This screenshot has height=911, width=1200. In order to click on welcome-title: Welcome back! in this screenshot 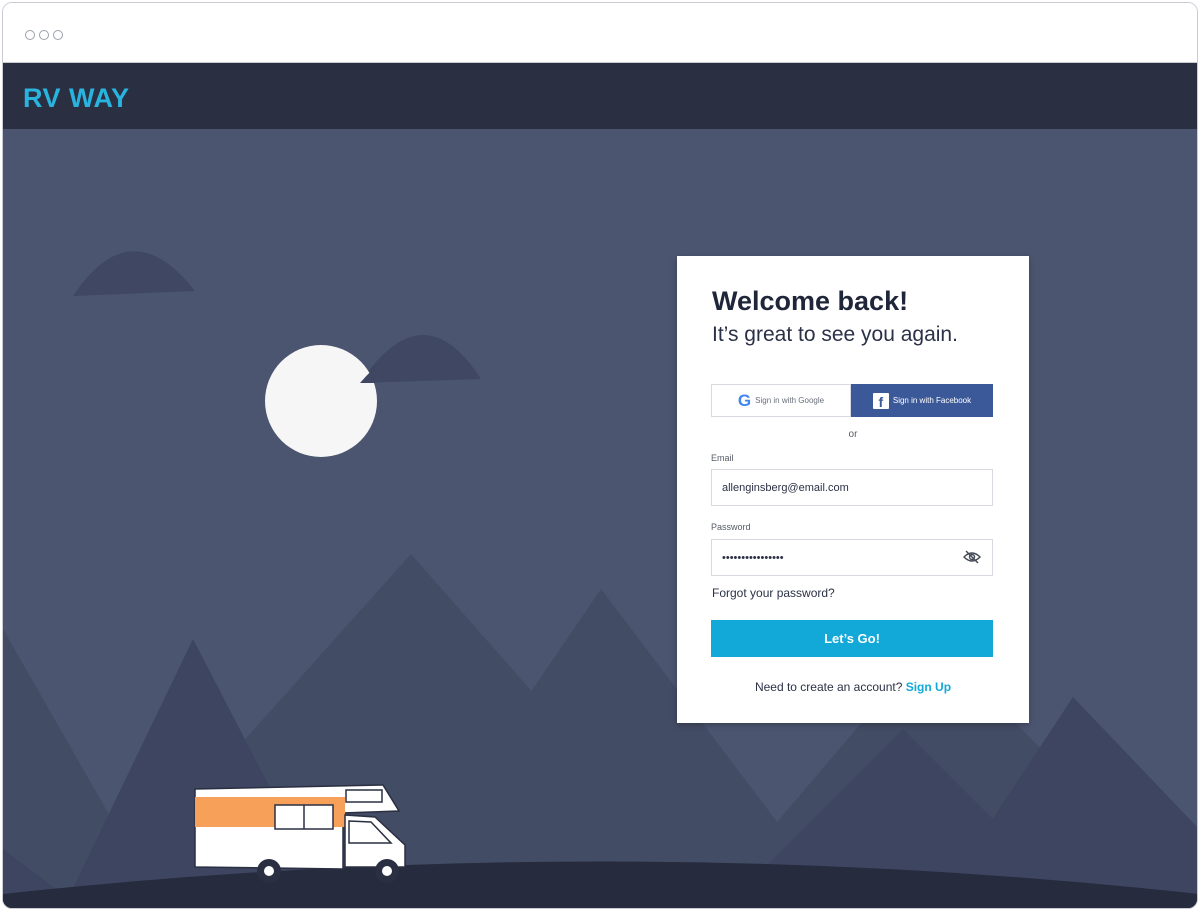, I will do `click(810, 301)`.